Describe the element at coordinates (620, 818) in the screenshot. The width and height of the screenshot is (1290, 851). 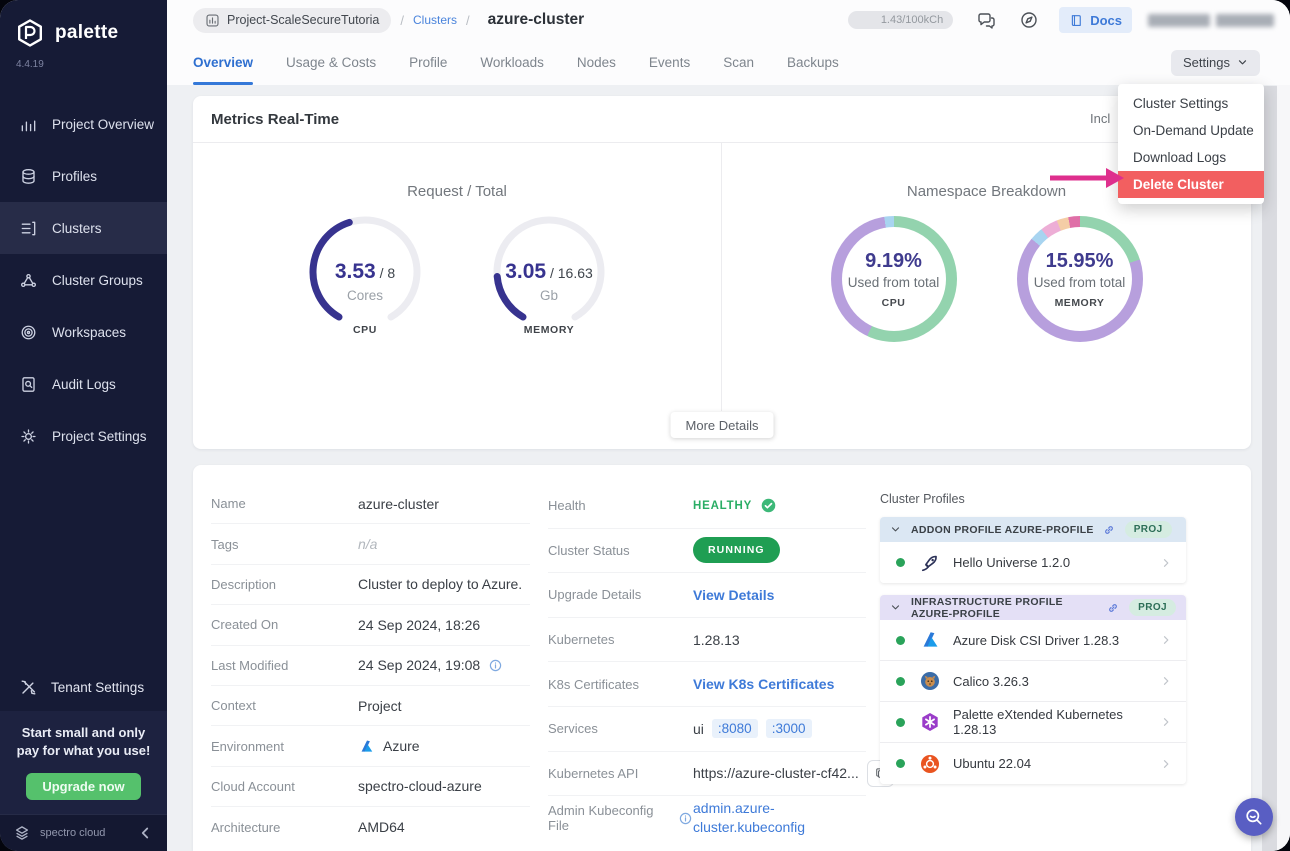
I see `status-label: Admin Kubeconfig File` at that location.